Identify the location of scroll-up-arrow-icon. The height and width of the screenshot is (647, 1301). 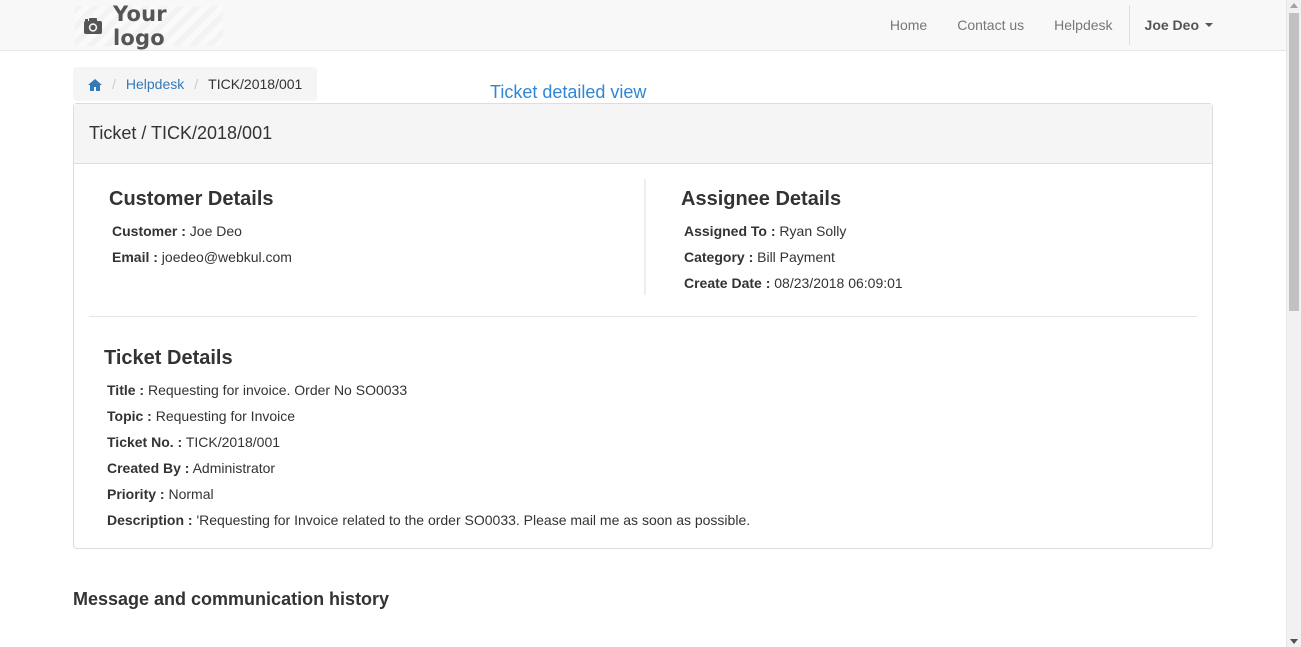
(1294, 5).